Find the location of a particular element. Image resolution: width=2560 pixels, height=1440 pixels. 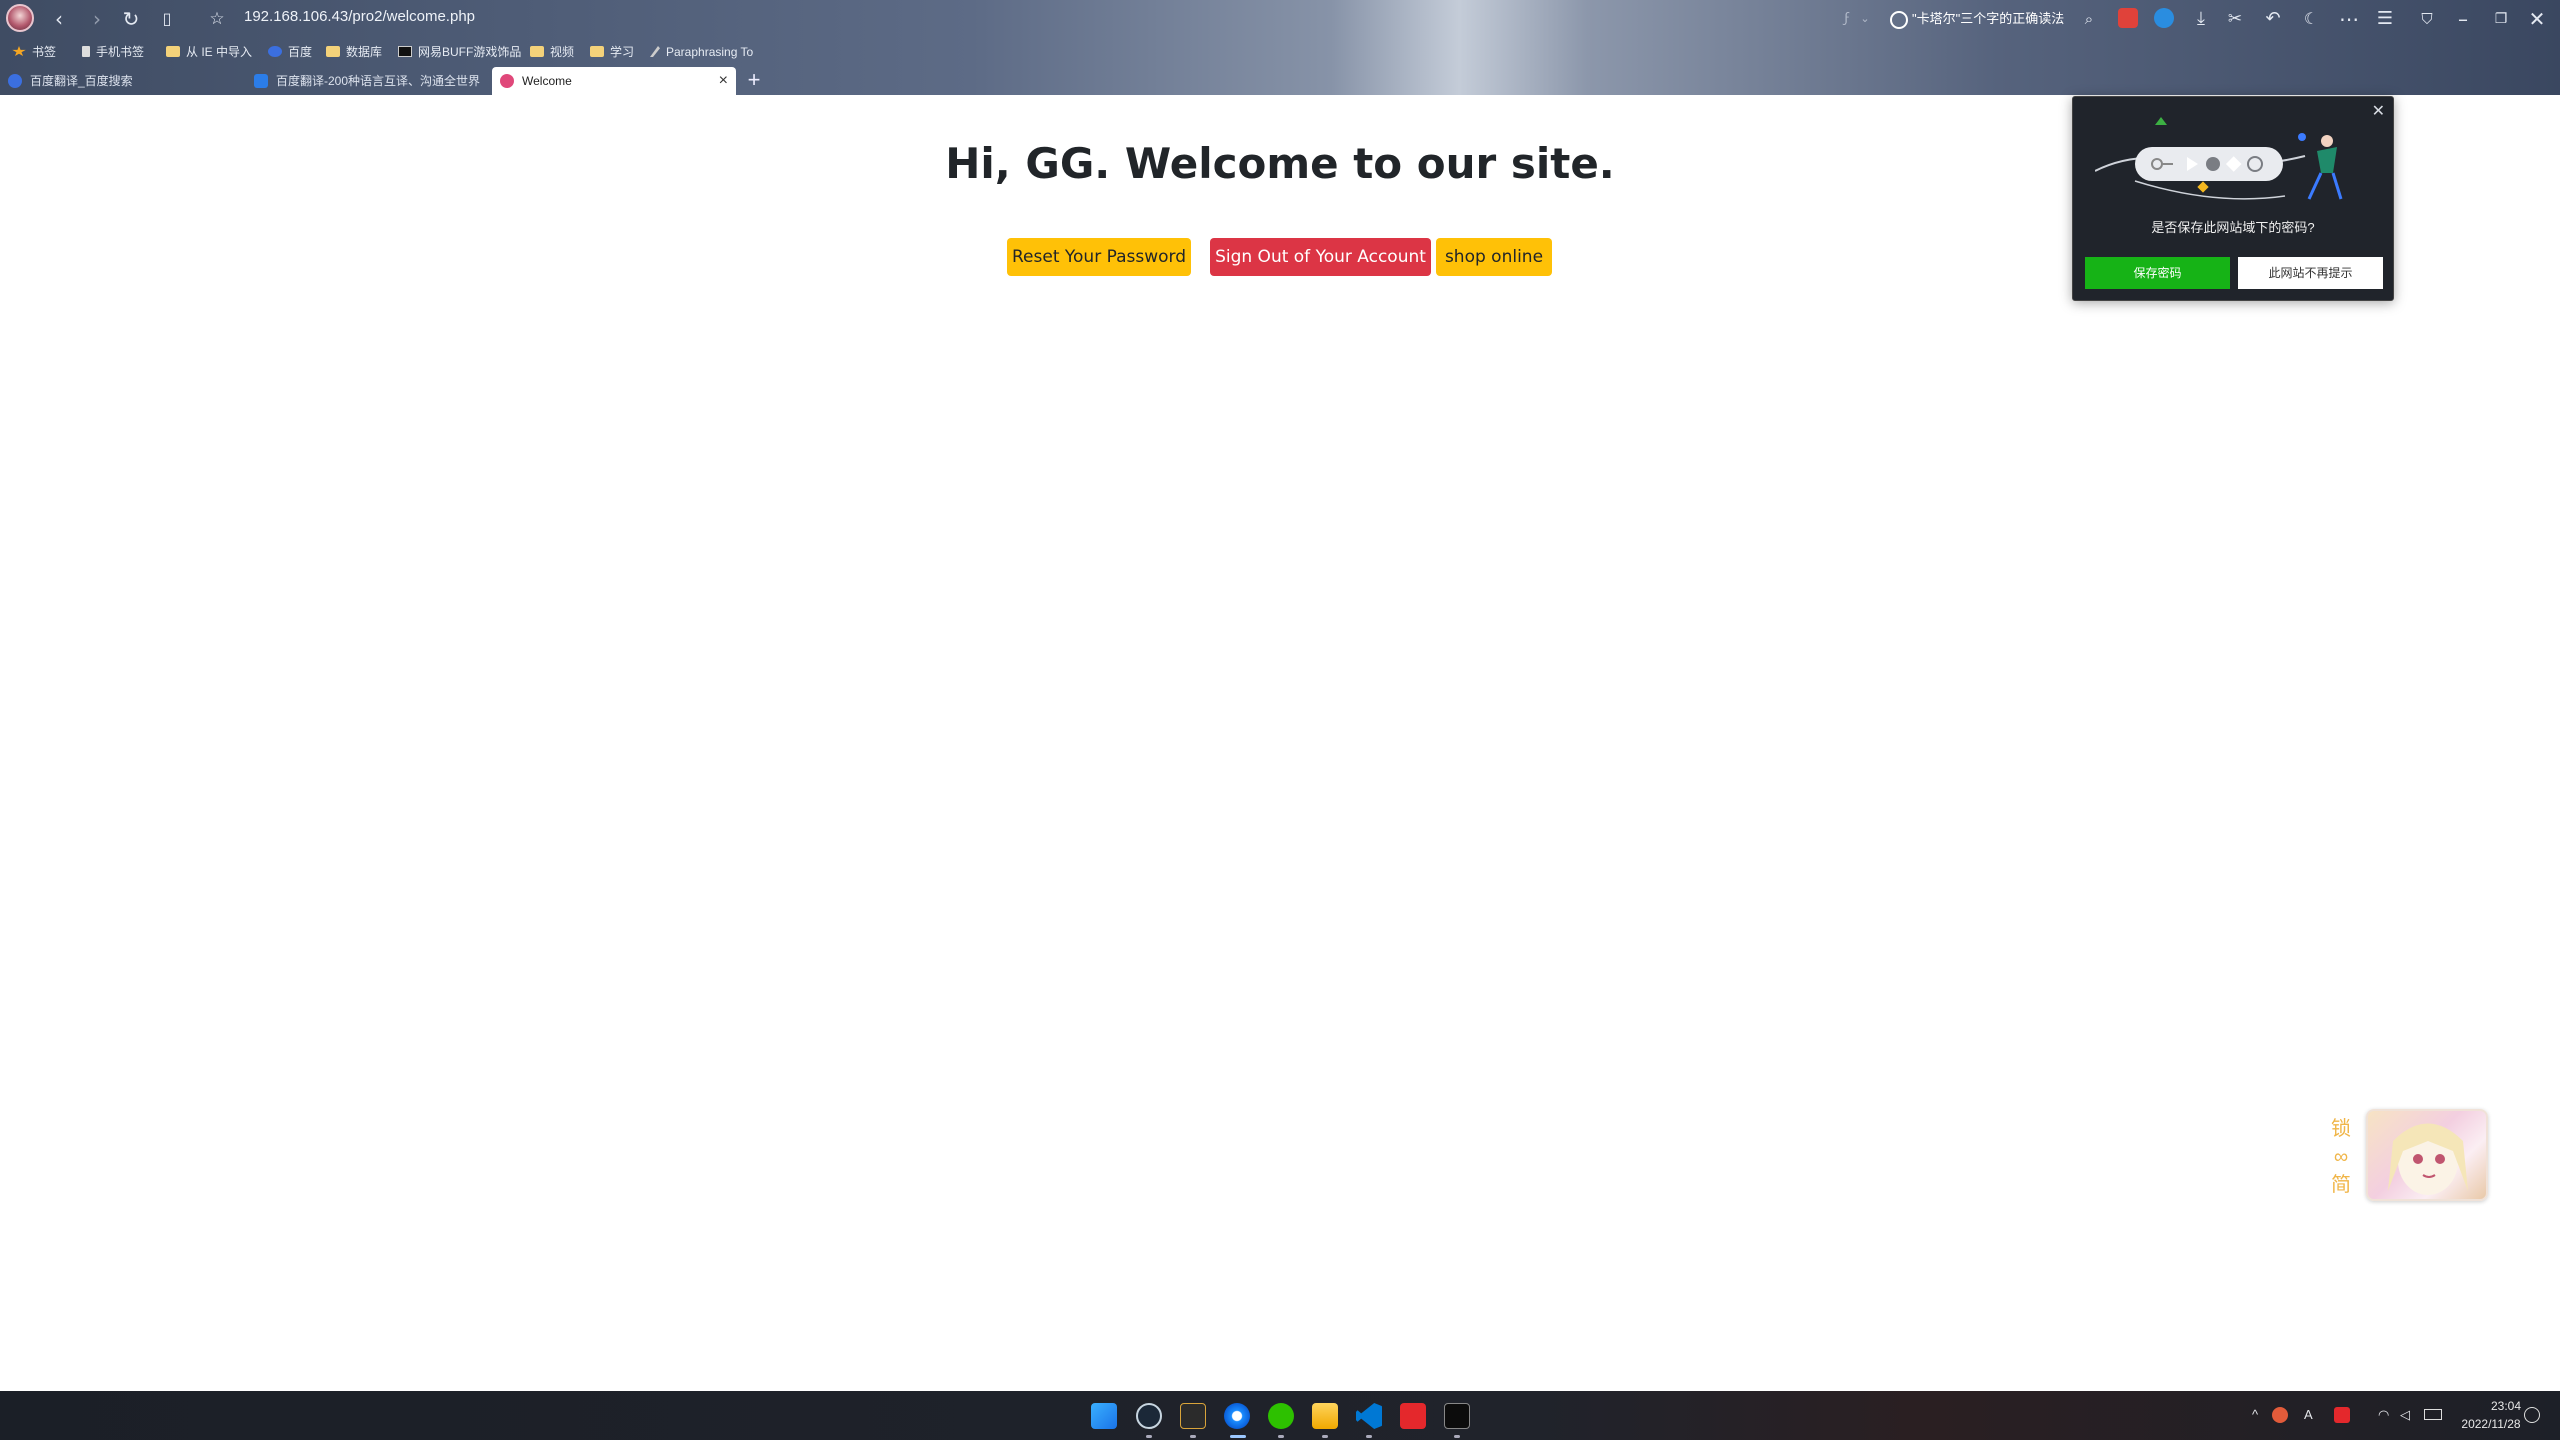

bookmark-item: Paraphrasing To is located at coordinates (701, 52).